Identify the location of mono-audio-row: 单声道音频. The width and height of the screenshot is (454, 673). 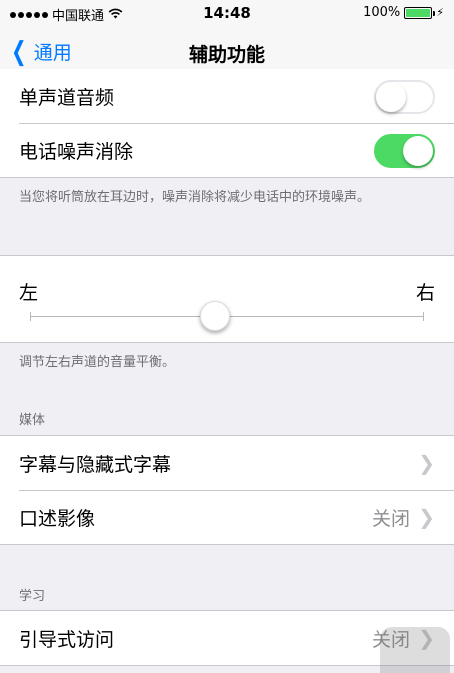
(227, 96).